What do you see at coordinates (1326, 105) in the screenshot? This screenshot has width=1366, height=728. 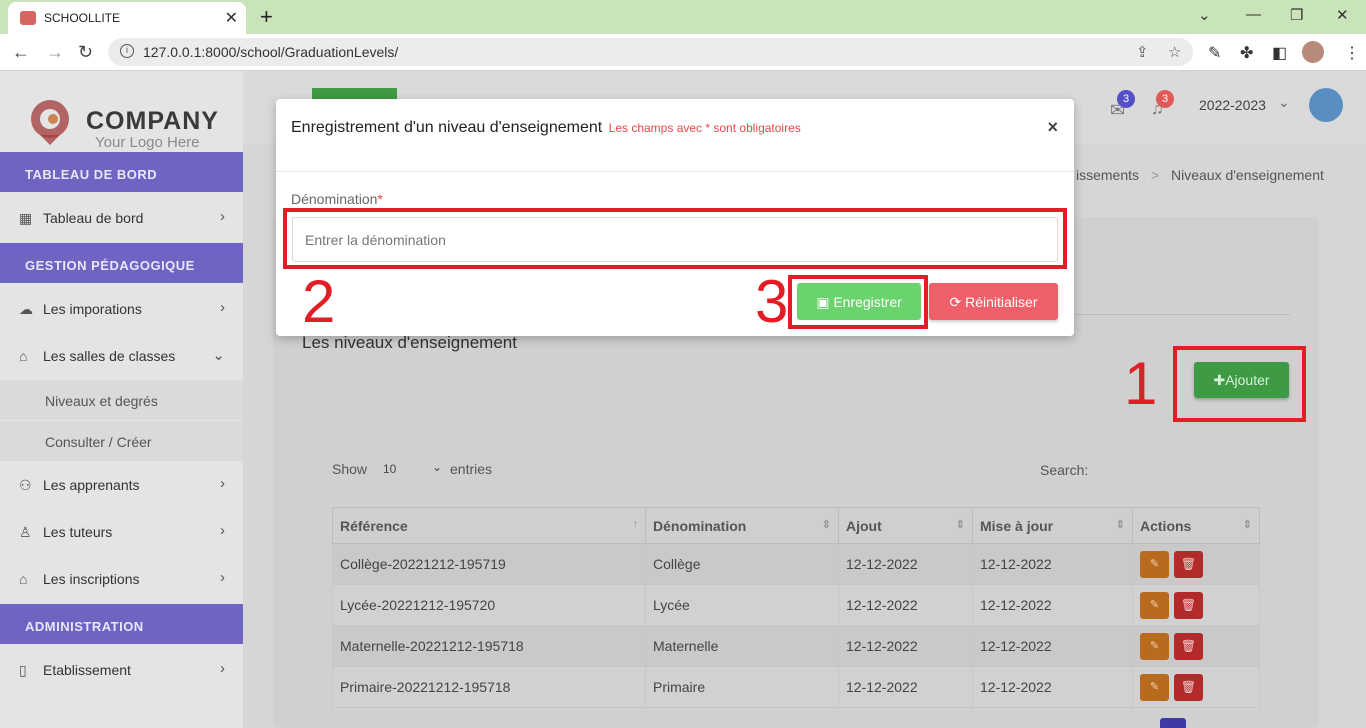 I see `user-avatar` at bounding box center [1326, 105].